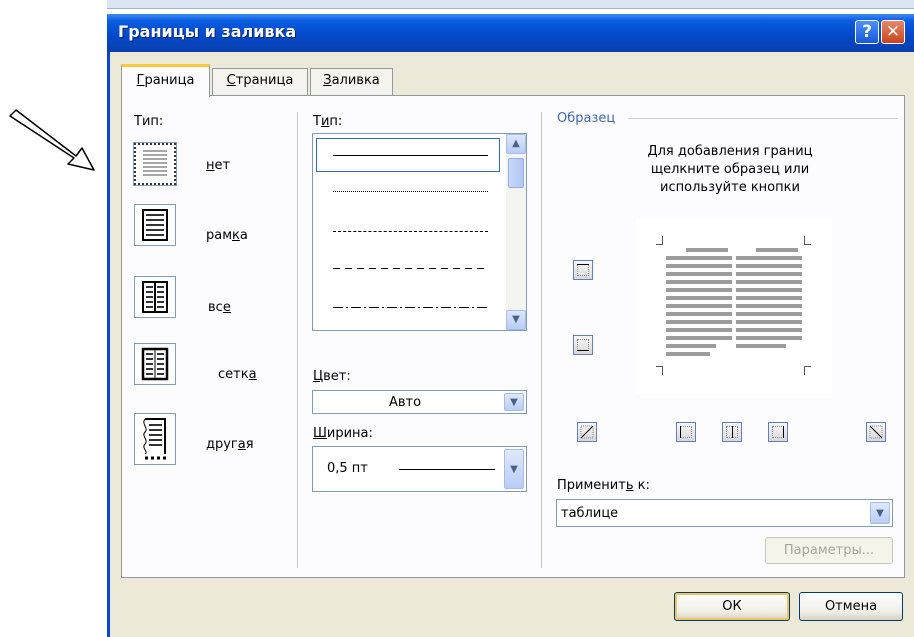  I want to click on diagonal-down-border-button, so click(876, 432).